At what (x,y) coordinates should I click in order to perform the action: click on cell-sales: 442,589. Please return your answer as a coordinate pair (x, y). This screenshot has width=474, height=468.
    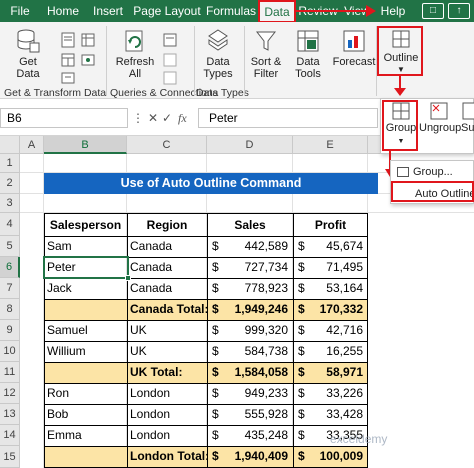
    Looking at the image, I should click on (260, 246).